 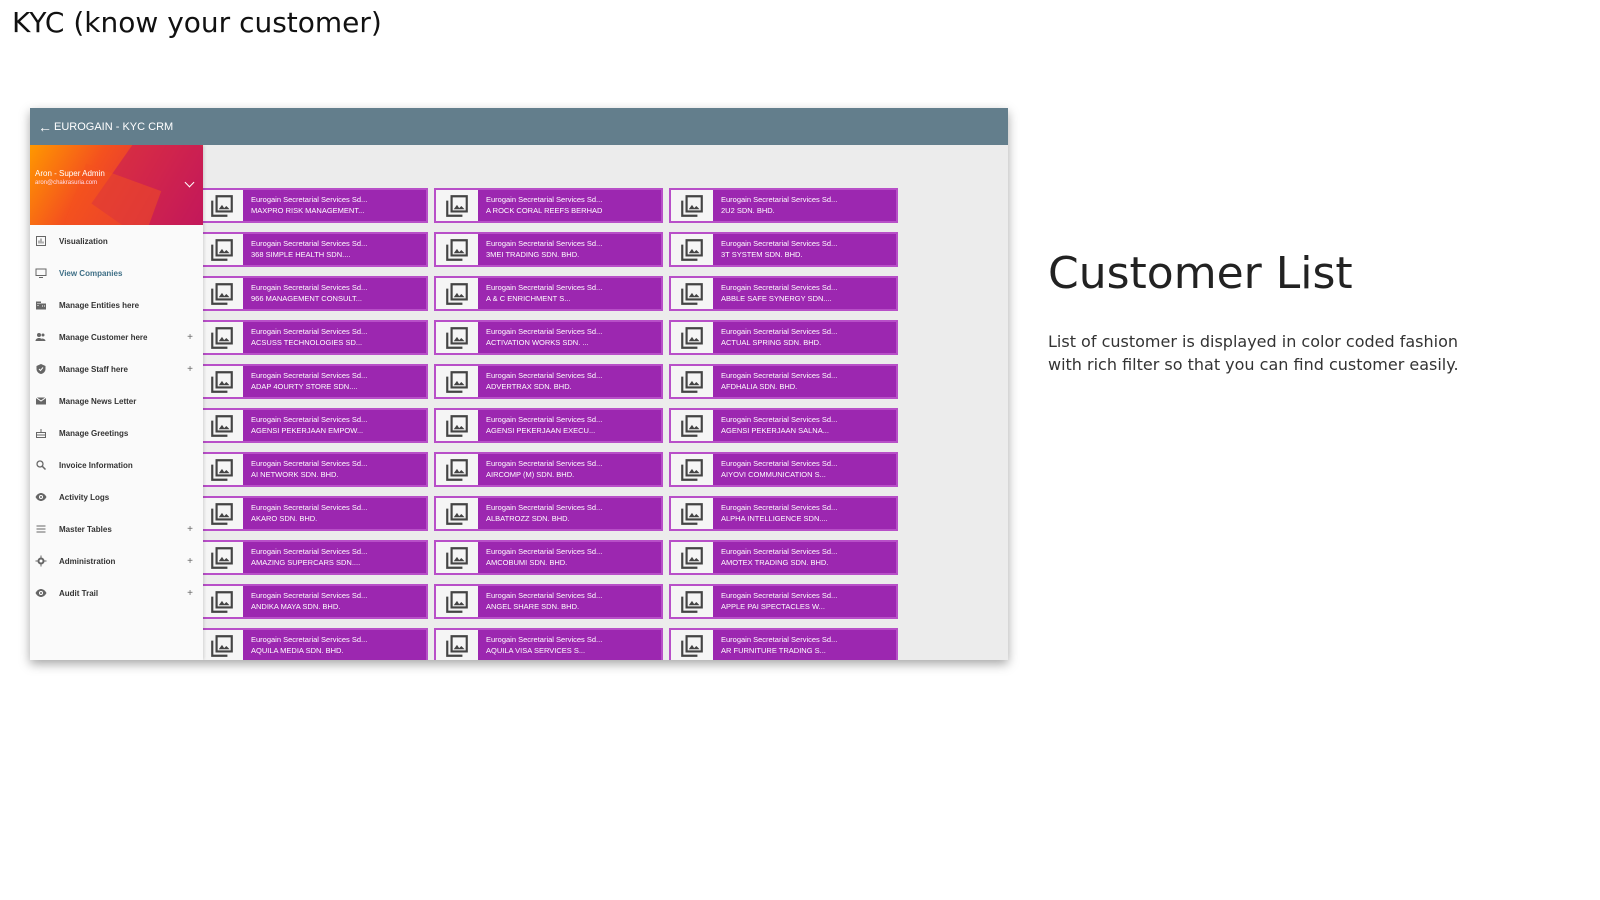 I want to click on sidebar-item-activity-logs: Activity Logs, so click(x=116, y=497).